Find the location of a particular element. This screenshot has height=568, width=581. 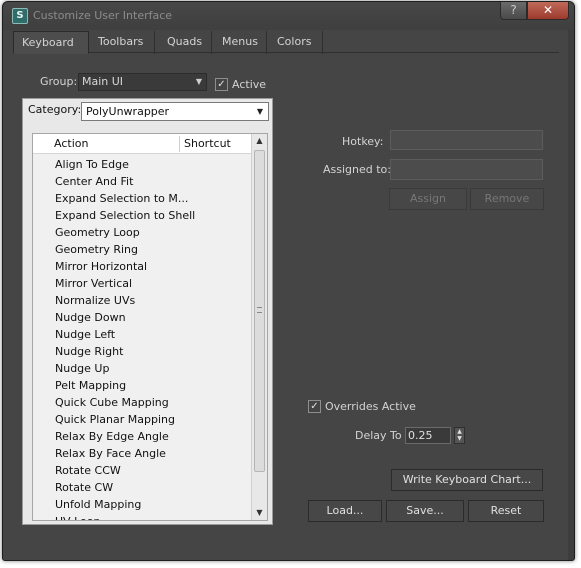

list-item: Unfold Mapping is located at coordinates (142, 504).